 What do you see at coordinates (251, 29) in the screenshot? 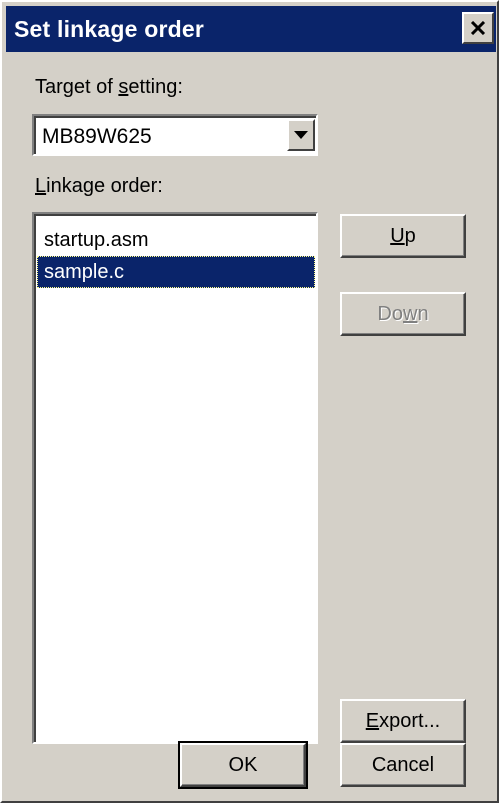
I see `title-bar: Set linkage order` at bounding box center [251, 29].